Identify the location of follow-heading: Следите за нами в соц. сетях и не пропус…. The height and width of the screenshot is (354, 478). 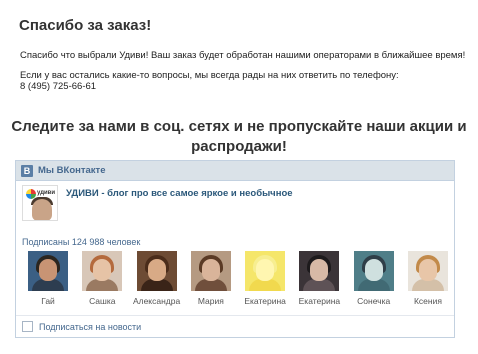
(239, 136).